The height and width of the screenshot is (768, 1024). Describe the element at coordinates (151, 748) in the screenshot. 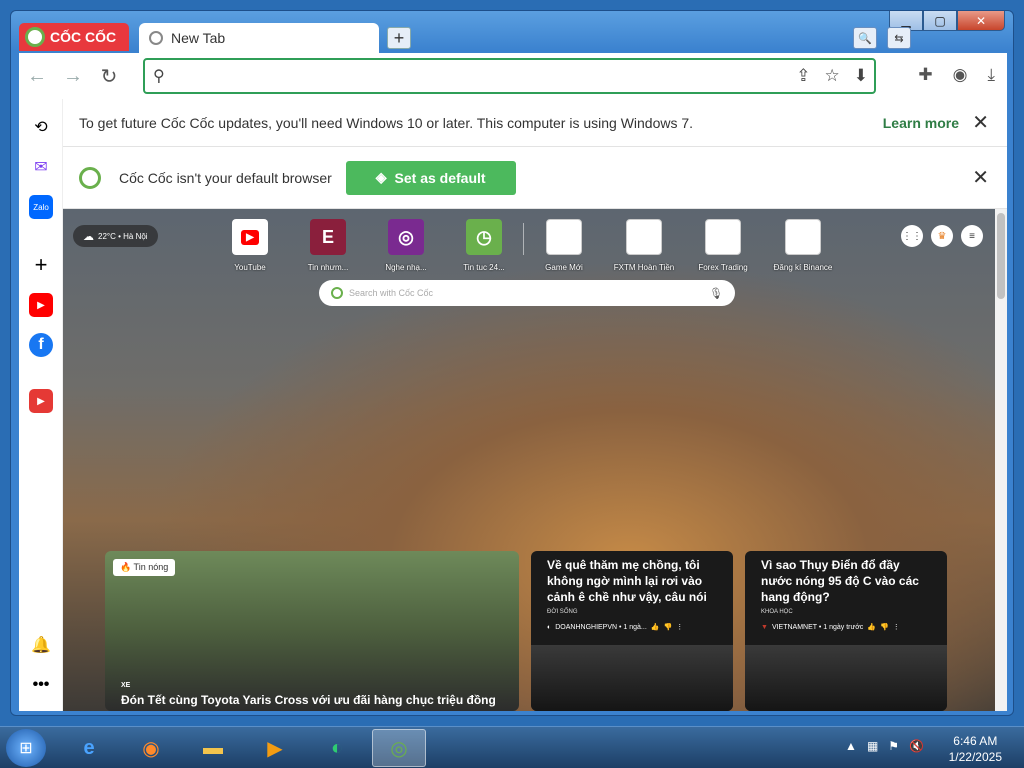

I see `firefox-icon: ◉` at that location.